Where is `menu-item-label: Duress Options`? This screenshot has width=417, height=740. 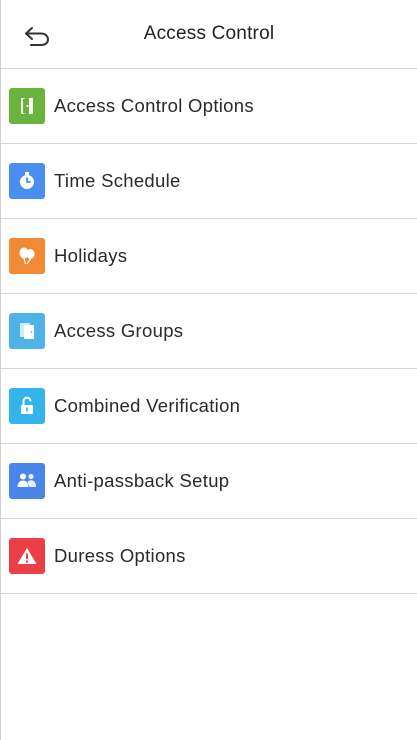 menu-item-label: Duress Options is located at coordinates (120, 555).